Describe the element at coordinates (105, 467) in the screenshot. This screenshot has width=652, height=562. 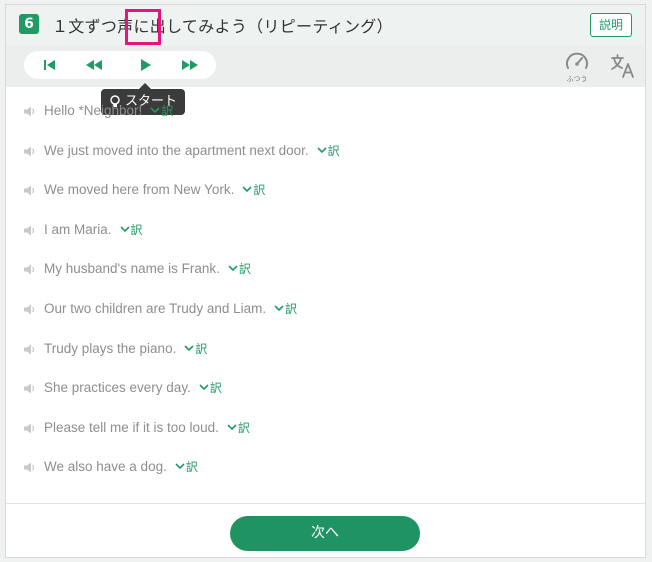
I see `sentence-label: We also have a dog.` at that location.